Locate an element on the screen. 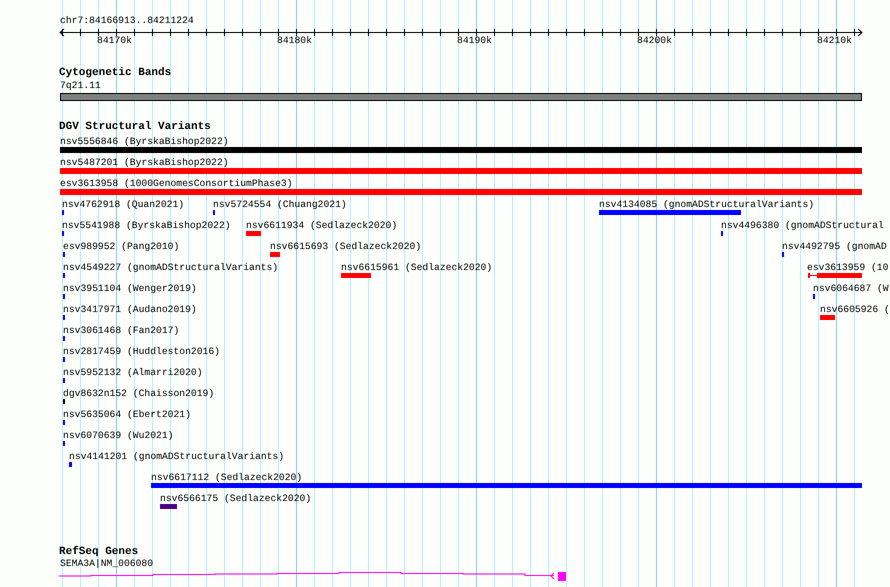  variant-label: nsv6605926 ( is located at coordinates (855, 309).